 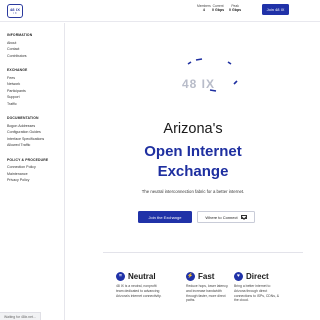 What do you see at coordinates (190, 276) in the screenshot?
I see `bolt-icon: ⚡` at bounding box center [190, 276].